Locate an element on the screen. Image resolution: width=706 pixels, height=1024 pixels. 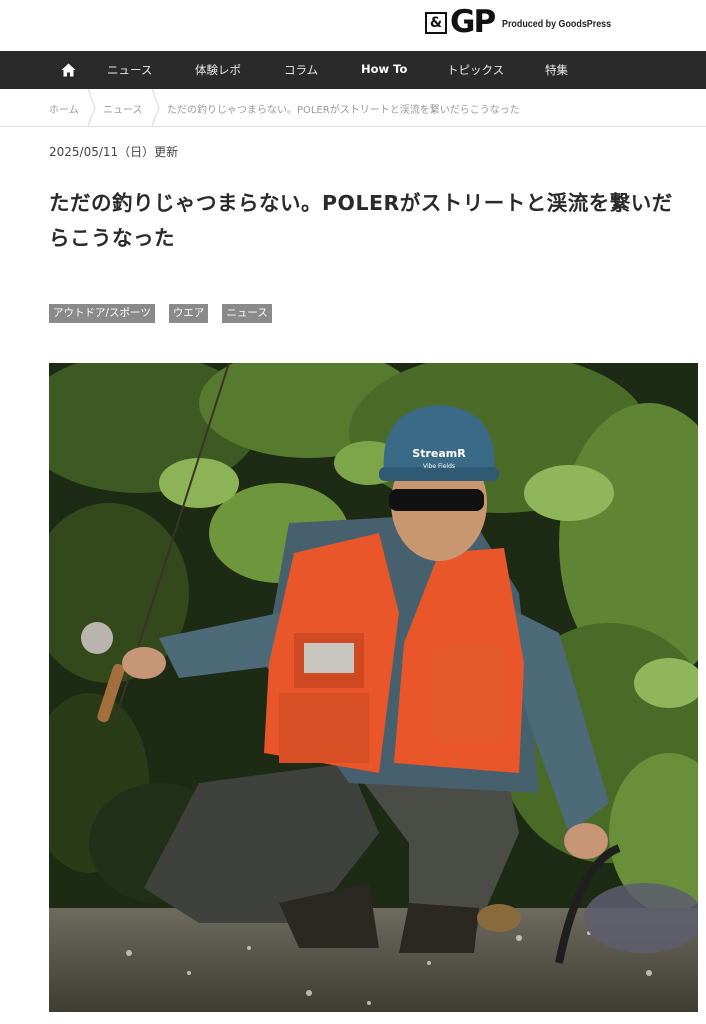
breadcrumb-home: ホーム is located at coordinates (64, 108).